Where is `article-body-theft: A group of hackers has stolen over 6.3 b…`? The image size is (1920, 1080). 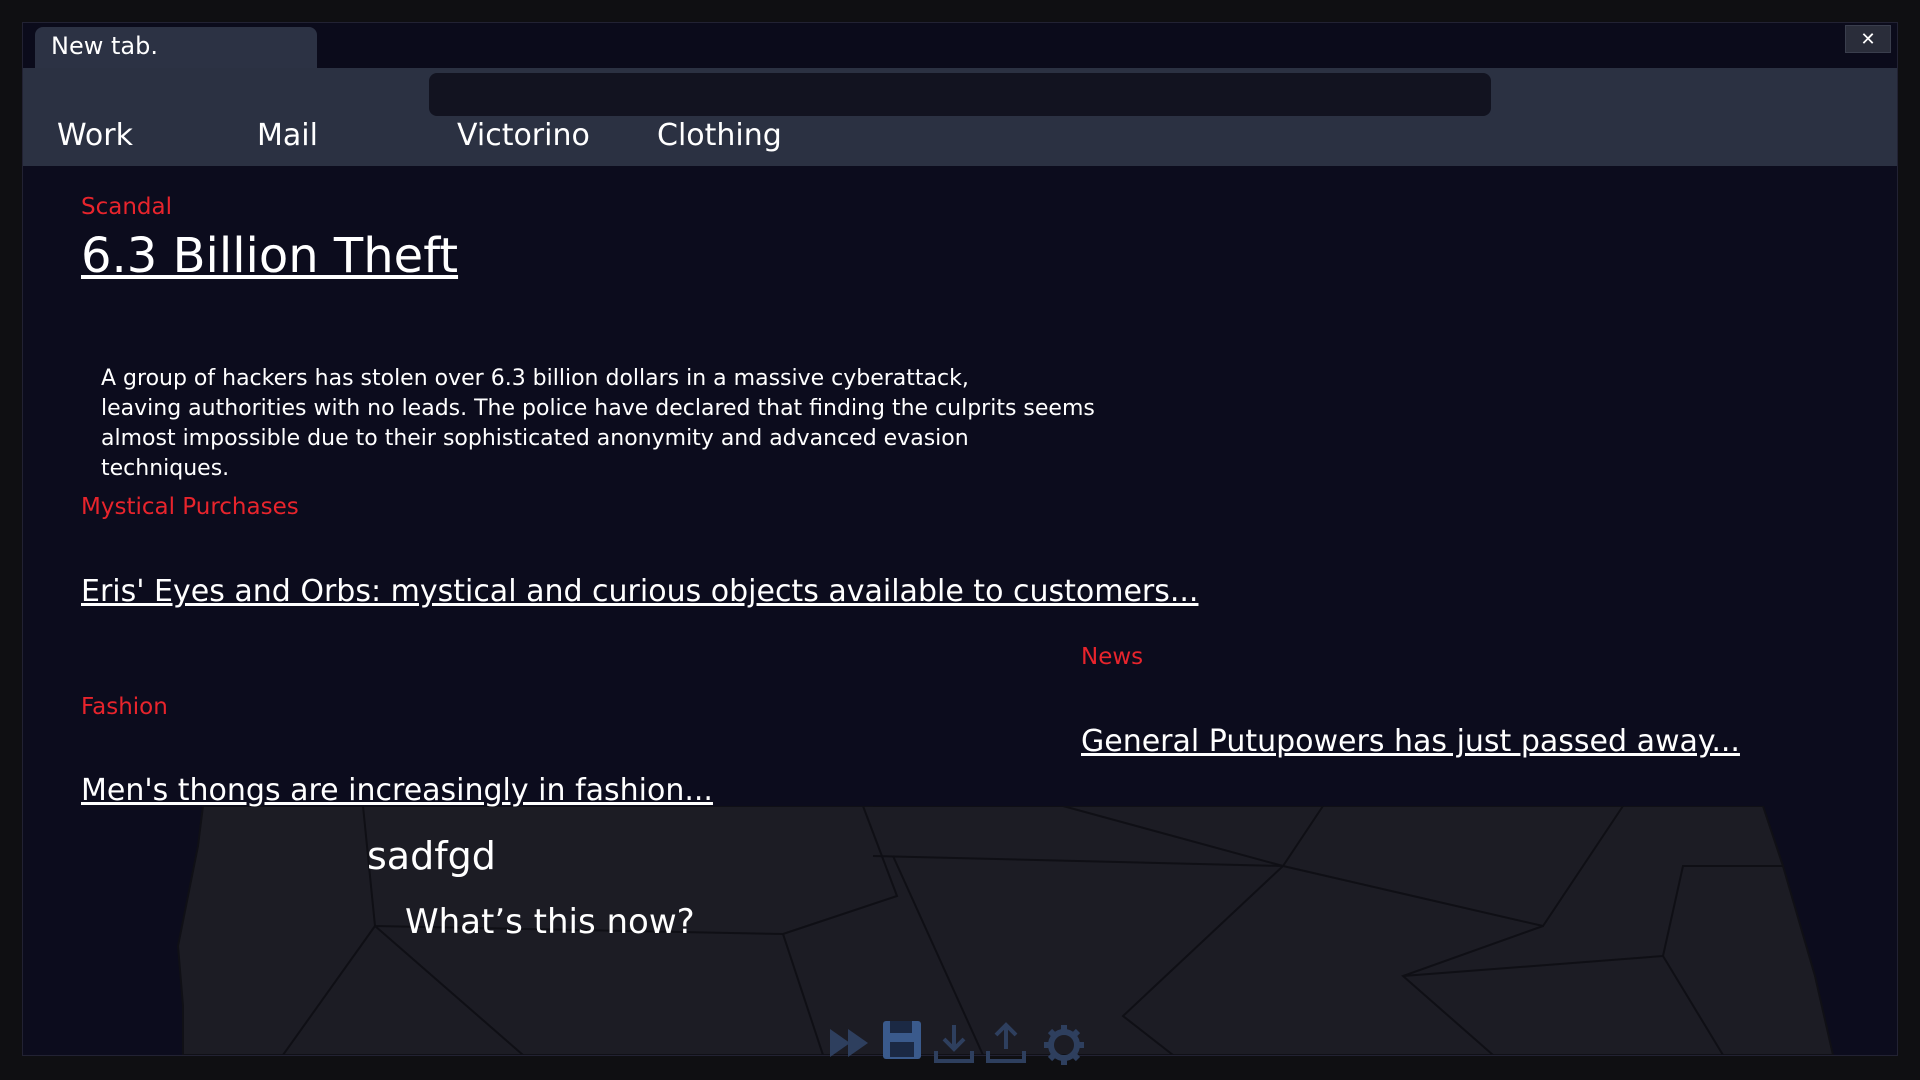 article-body-theft: A group of hackers has stolen over 6.3 b… is located at coordinates (601, 424).